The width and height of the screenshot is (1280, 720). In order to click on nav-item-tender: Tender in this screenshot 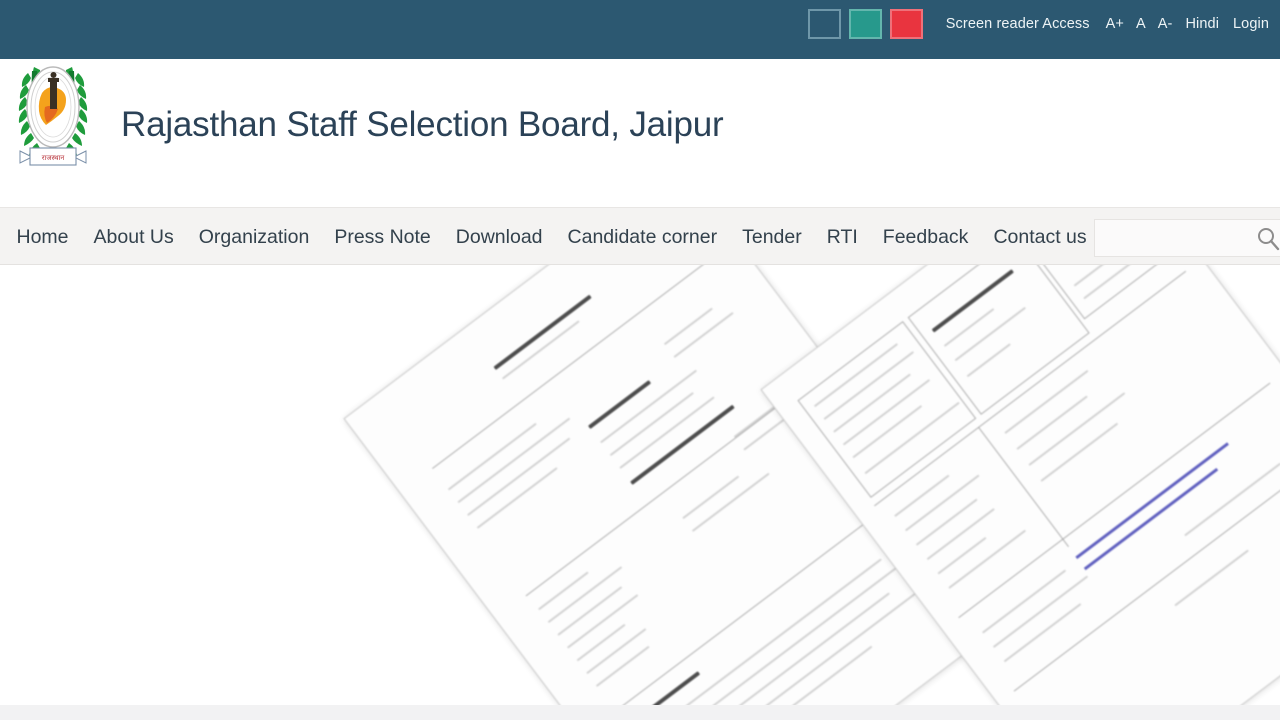, I will do `click(772, 237)`.